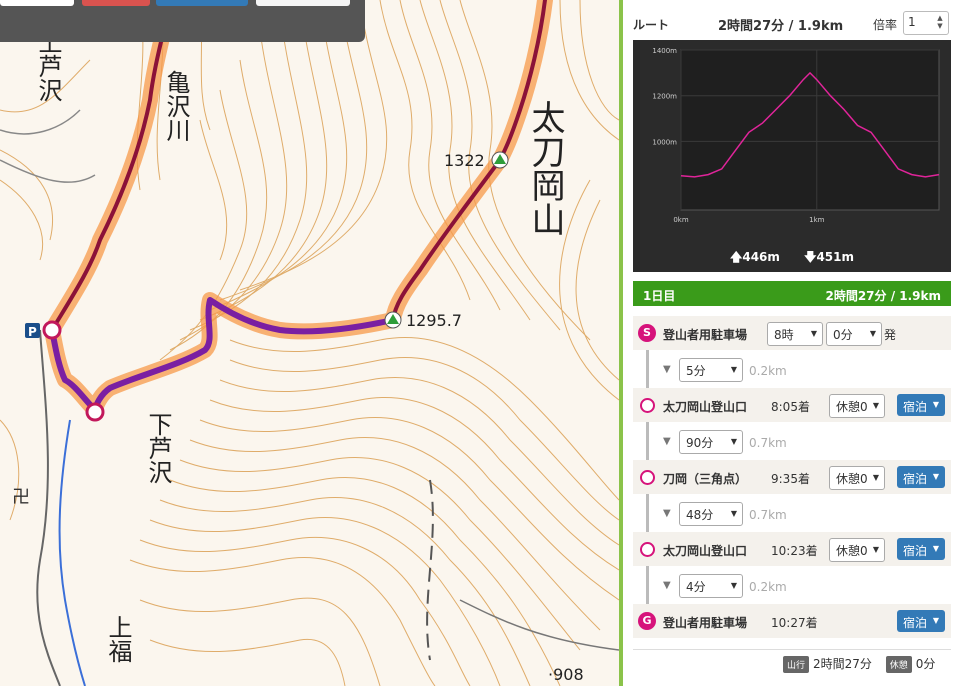 The image size is (959, 686). I want to click on ascent-stat: 🡅446m, so click(755, 257).